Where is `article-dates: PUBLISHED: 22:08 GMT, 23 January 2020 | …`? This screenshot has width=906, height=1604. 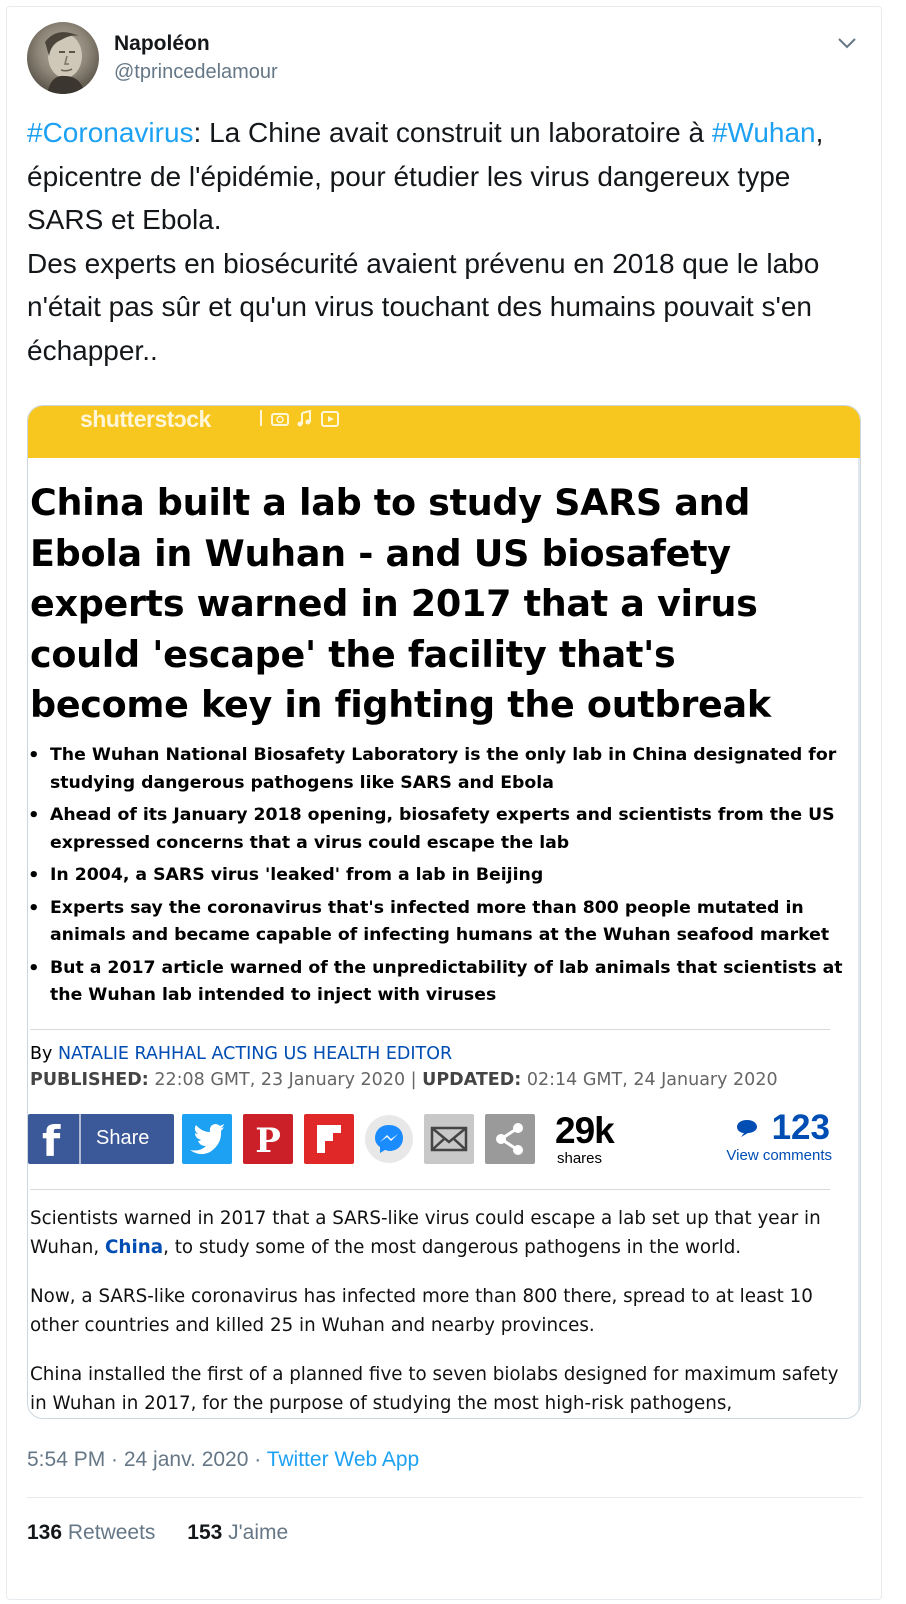 article-dates: PUBLISHED: 22:08 GMT, 23 January 2020 | … is located at coordinates (404, 1080).